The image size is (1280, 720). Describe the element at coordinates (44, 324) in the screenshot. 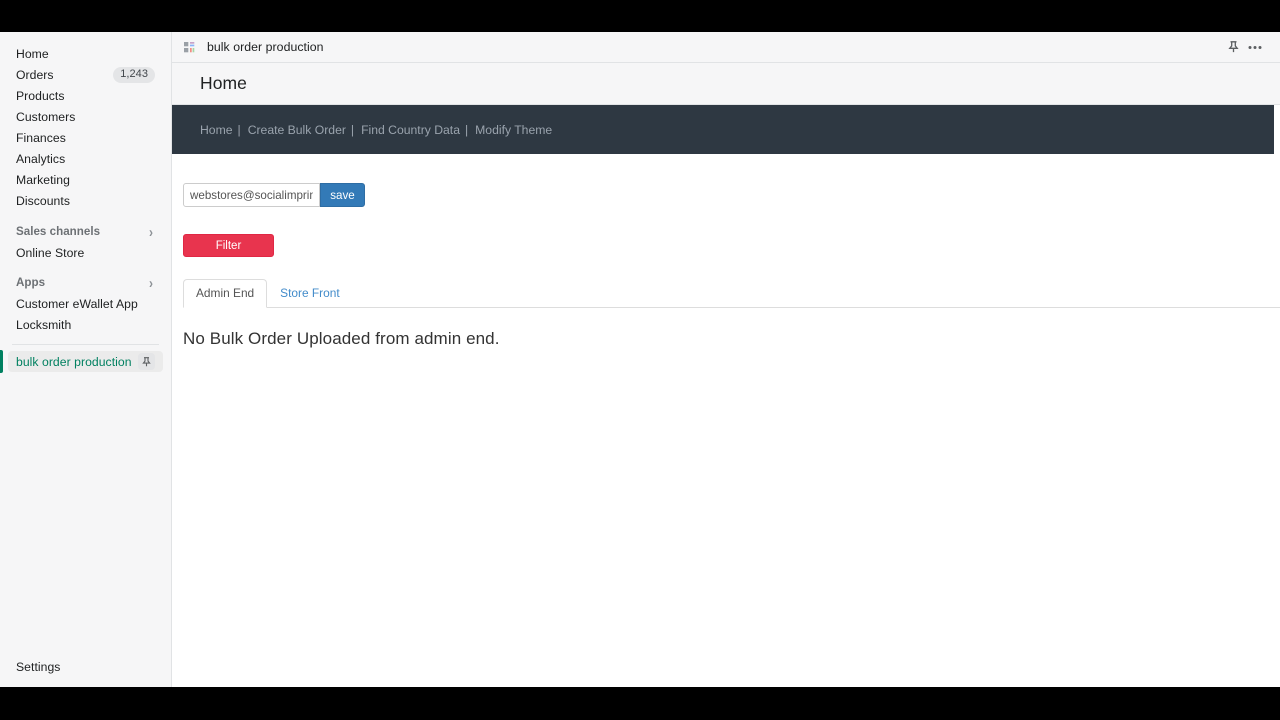

I see `sidebar-item-label: Locksmith` at that location.